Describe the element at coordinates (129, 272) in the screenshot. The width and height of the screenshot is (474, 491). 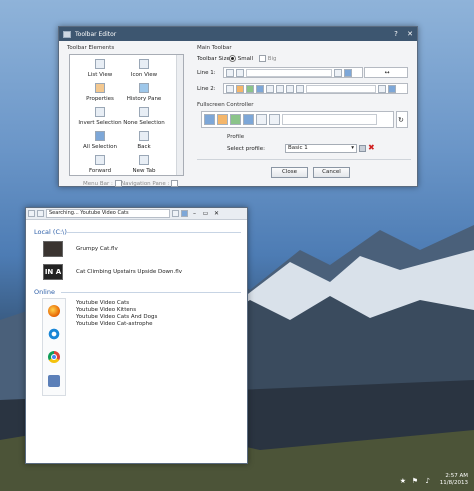
I see `local-result: Cat Climbing Upstairs Upside Down.flv` at that location.